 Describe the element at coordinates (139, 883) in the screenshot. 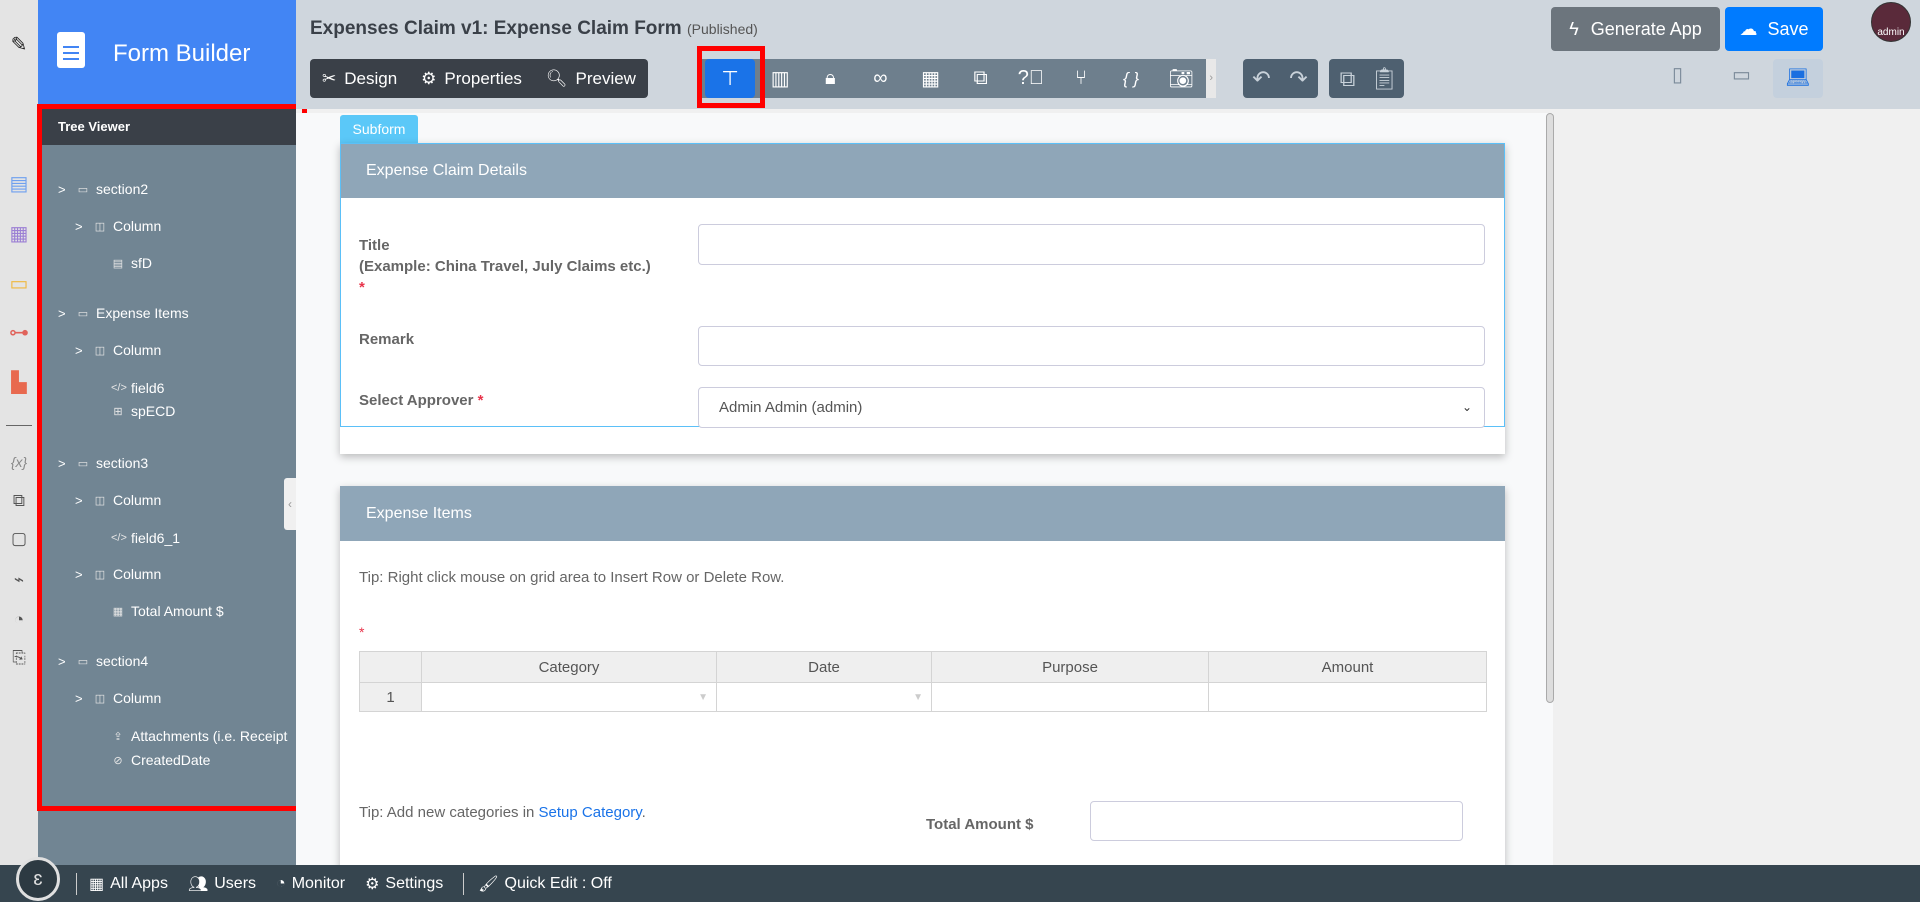

I see `all-apps-label: All Apps` at that location.